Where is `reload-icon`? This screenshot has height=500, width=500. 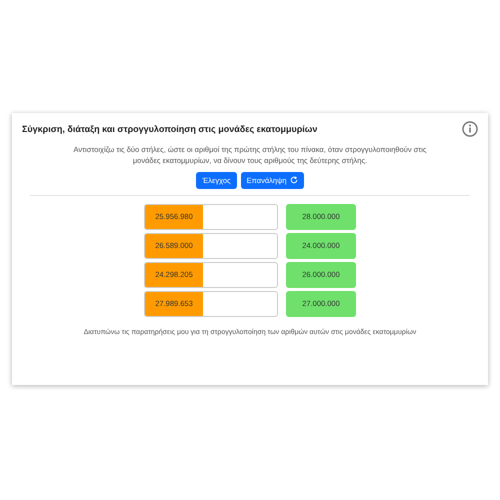
reload-icon is located at coordinates (294, 180).